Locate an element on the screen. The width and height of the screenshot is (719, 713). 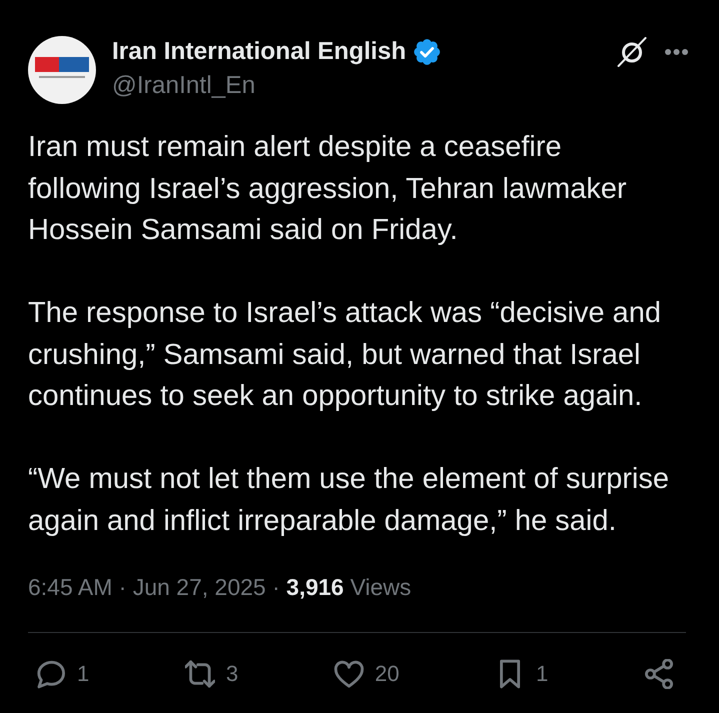
avatar-icon is located at coordinates (62, 70).